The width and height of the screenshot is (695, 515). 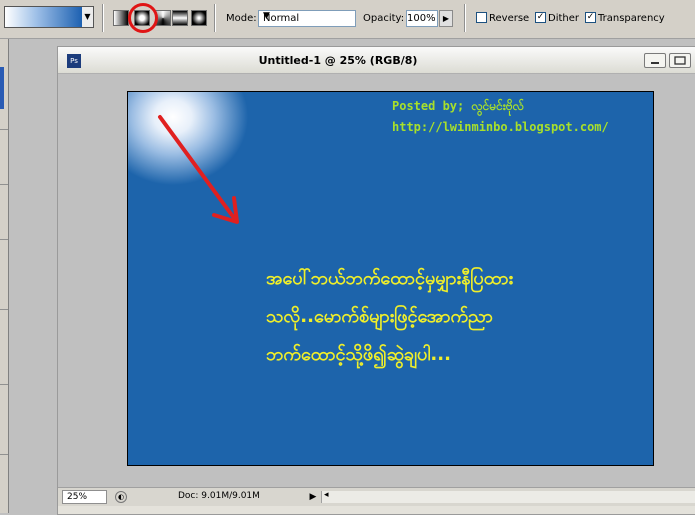 I want to click on maximize-button, so click(x=680, y=60).